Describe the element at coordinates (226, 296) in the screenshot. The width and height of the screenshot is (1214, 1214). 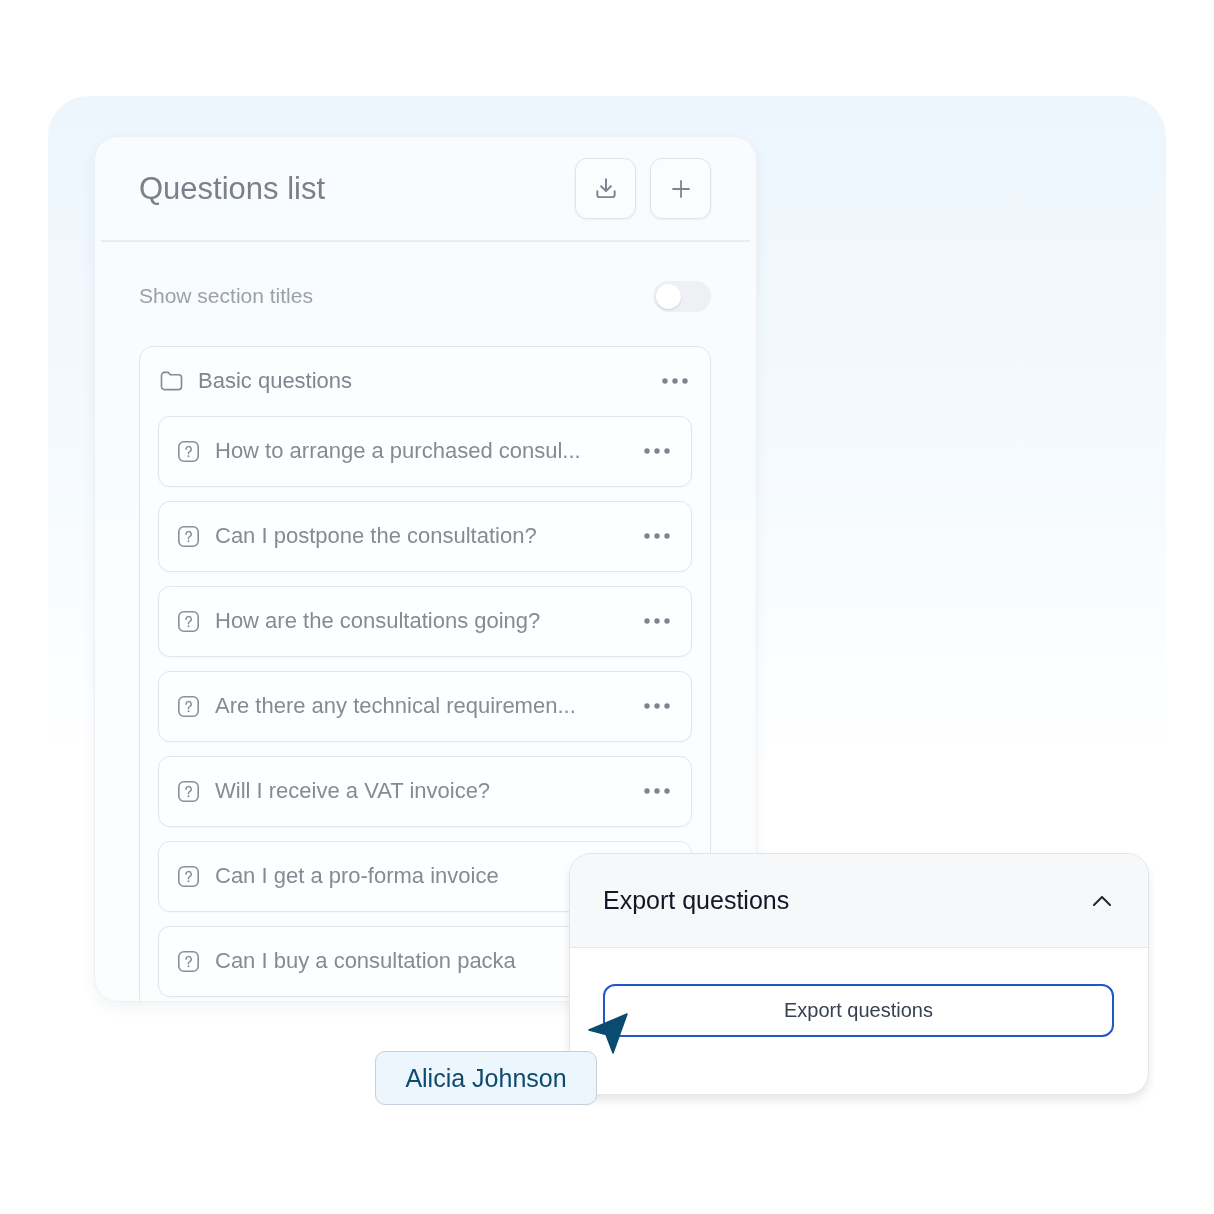
I see `toggle-label: Show section titles` at that location.